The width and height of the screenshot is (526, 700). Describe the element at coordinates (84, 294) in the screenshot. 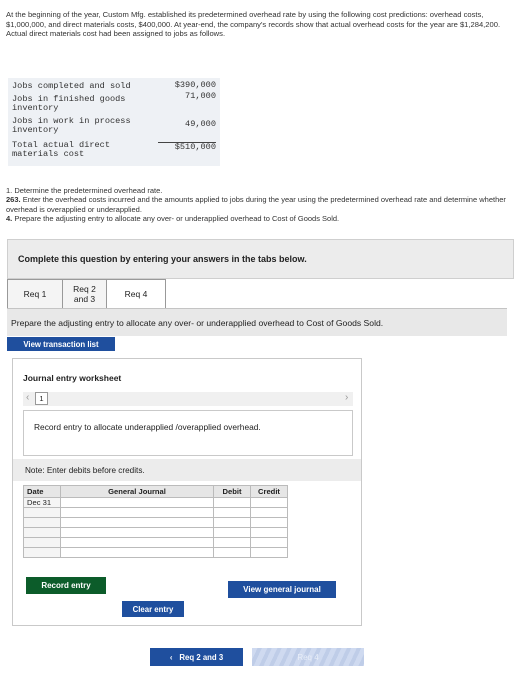

I see `tab-req-2-and-3: Req 2 and 3` at that location.